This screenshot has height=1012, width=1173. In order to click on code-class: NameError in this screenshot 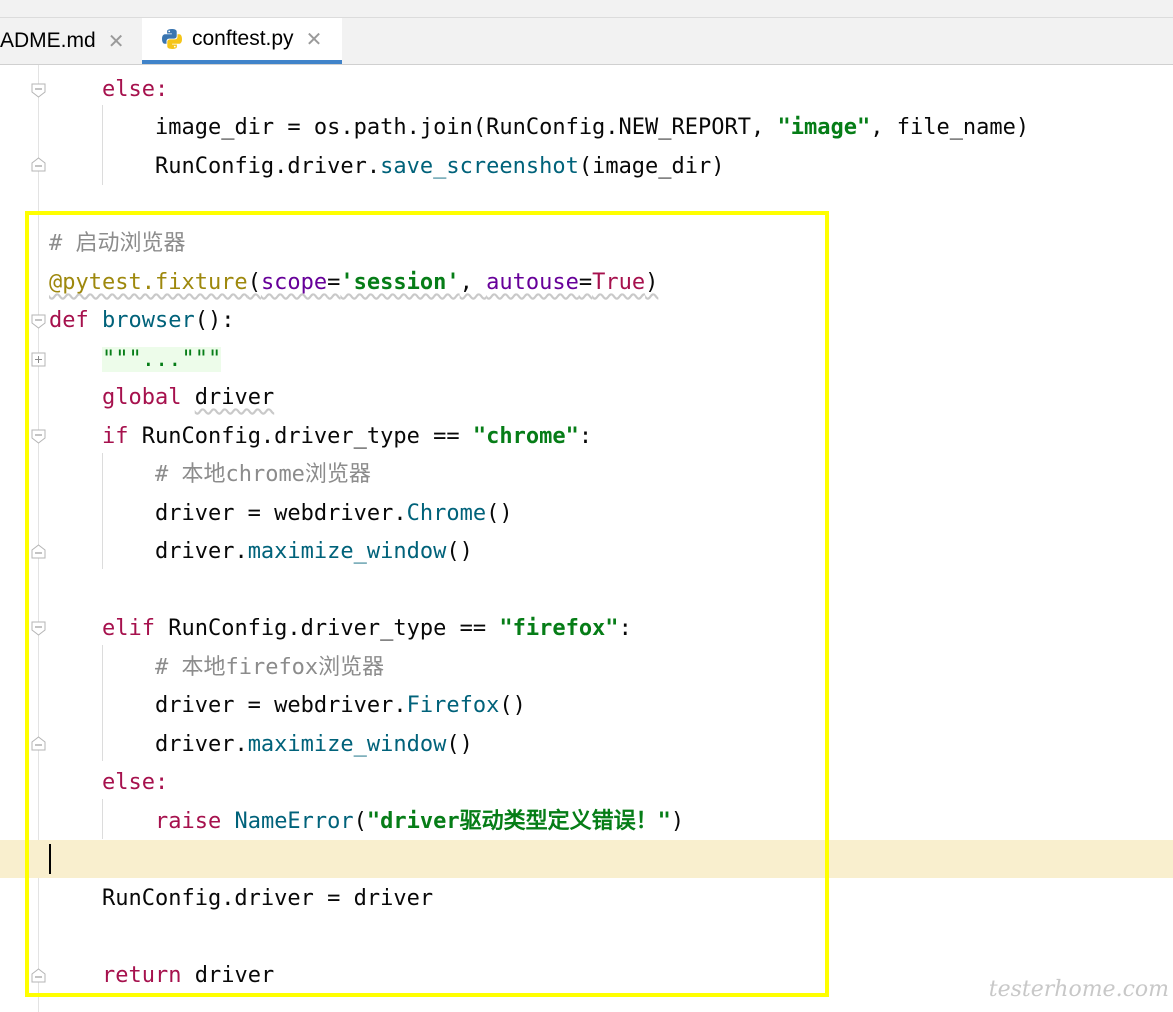, I will do `click(294, 821)`.